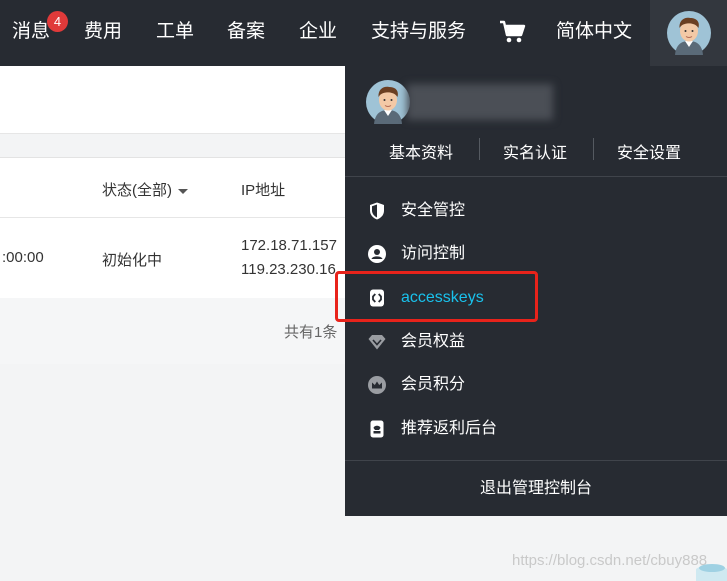  What do you see at coordinates (288, 269) in the screenshot?
I see `cell-public-ip: 119.23.230.16` at bounding box center [288, 269].